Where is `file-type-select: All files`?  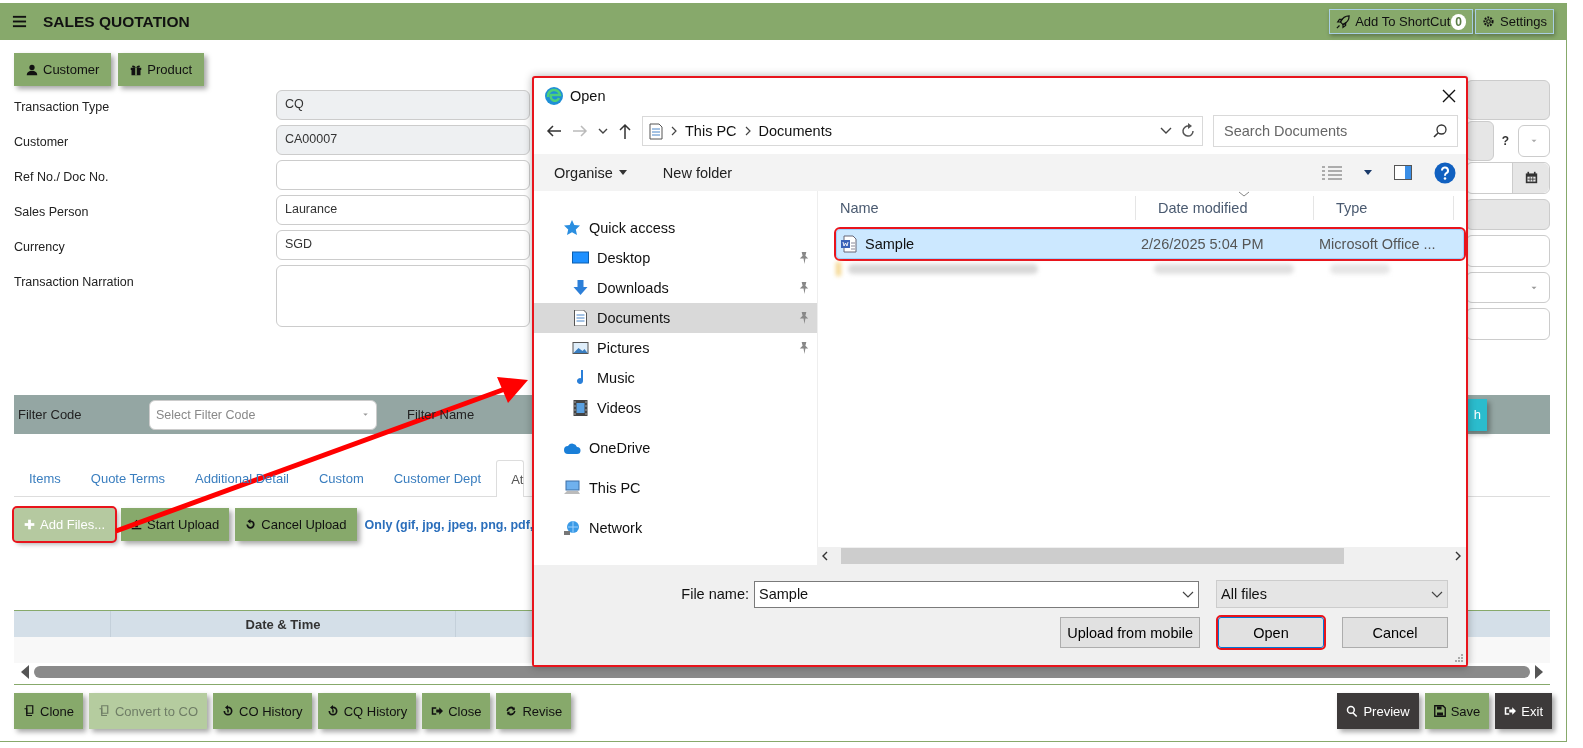 file-type-select: All files is located at coordinates (1332, 594).